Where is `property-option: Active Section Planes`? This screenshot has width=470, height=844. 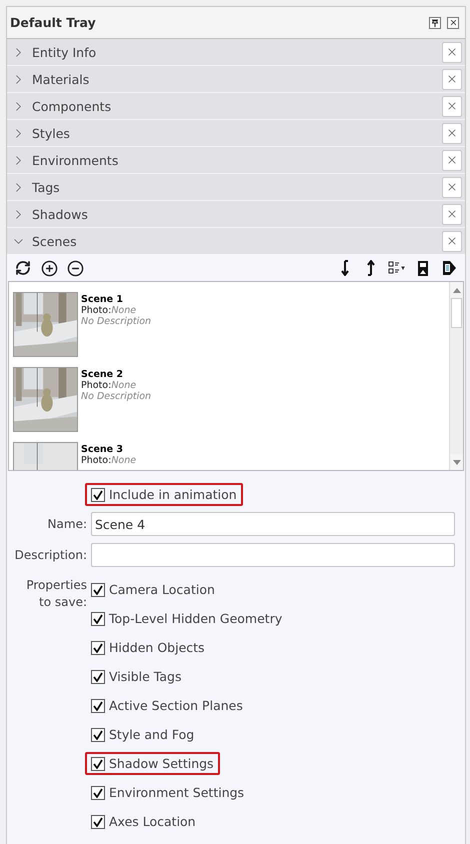
property-option: Active Section Planes is located at coordinates (167, 705).